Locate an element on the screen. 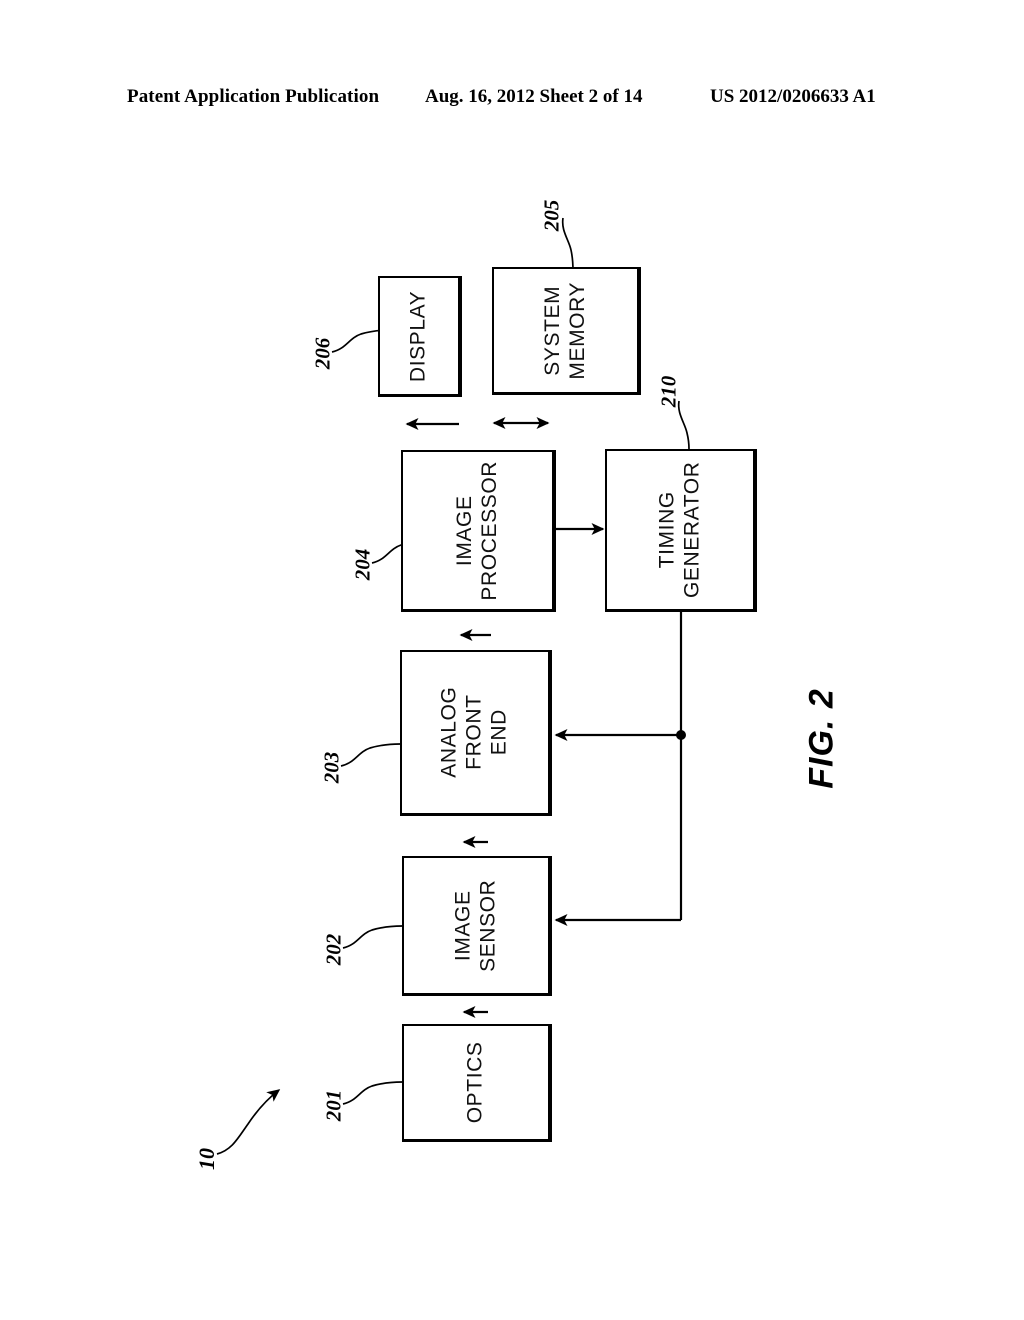 This screenshot has width=1024, height=1320. block-image-sensor-label: IMAGE SENSOR is located at coordinates (475, 925).